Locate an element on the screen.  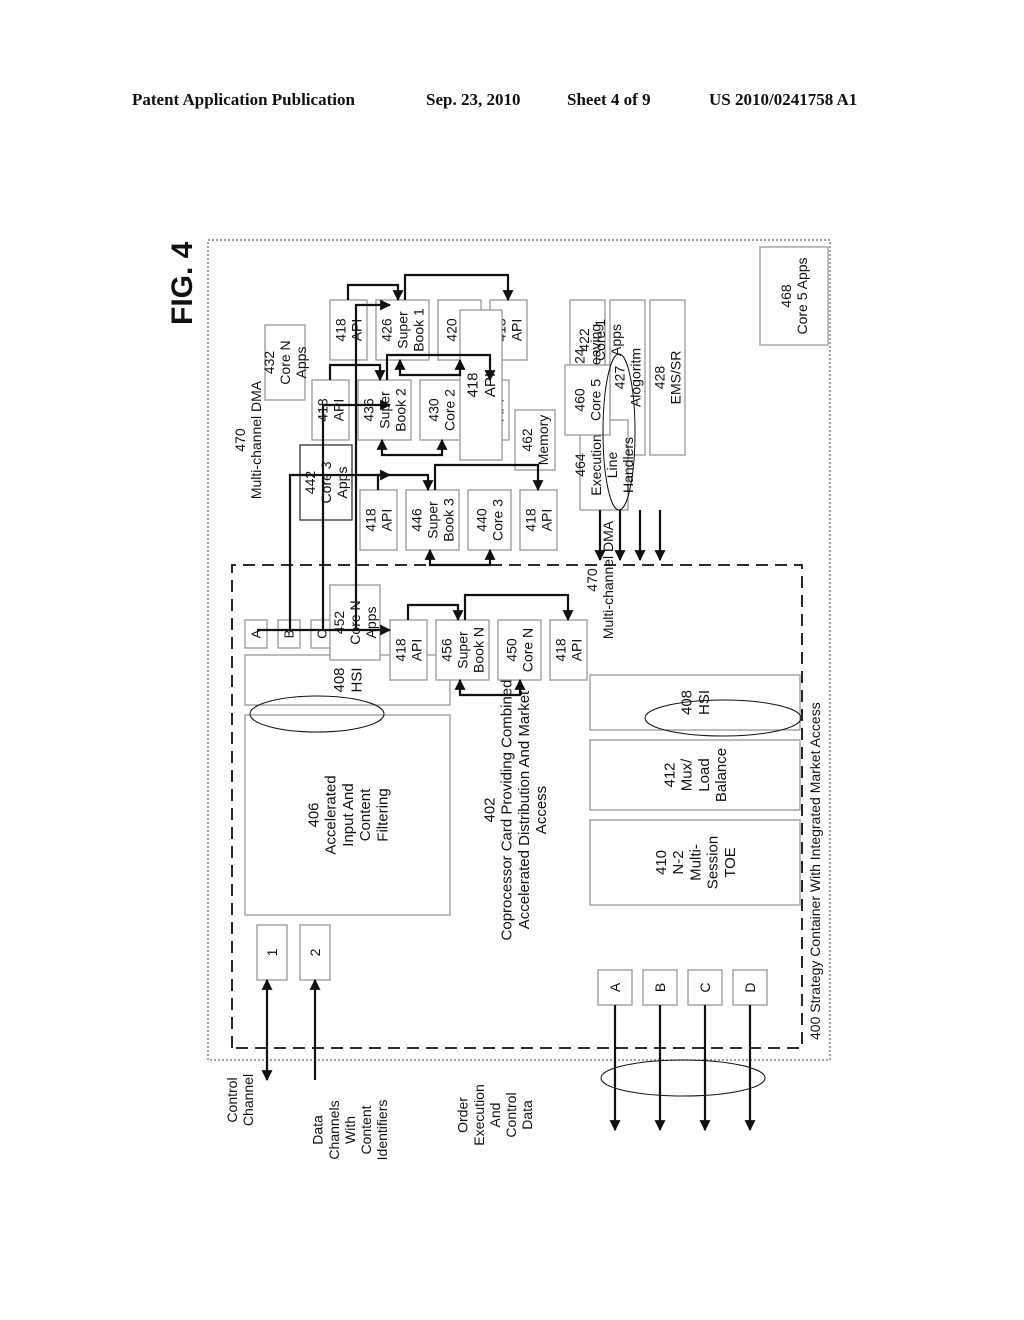
api-418-in-core-n: 418 API is located at coordinates (408, 650).